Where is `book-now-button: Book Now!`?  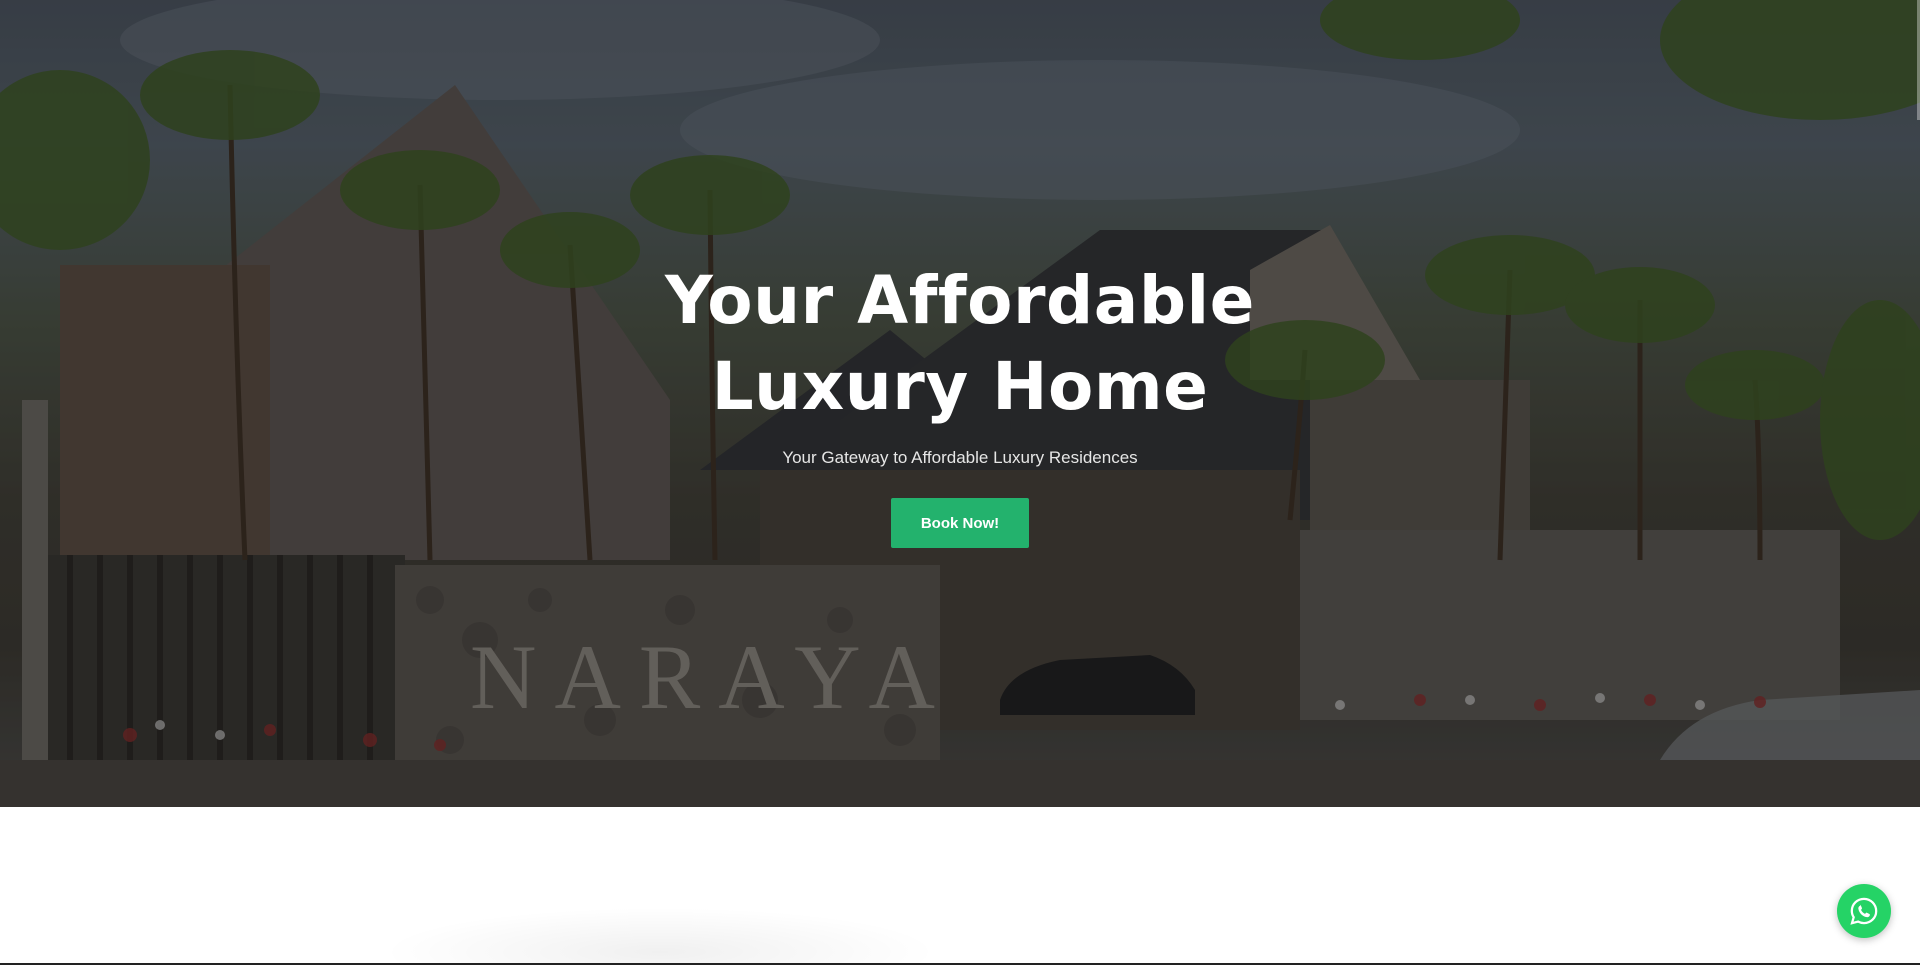 book-now-button: Book Now! is located at coordinates (960, 523).